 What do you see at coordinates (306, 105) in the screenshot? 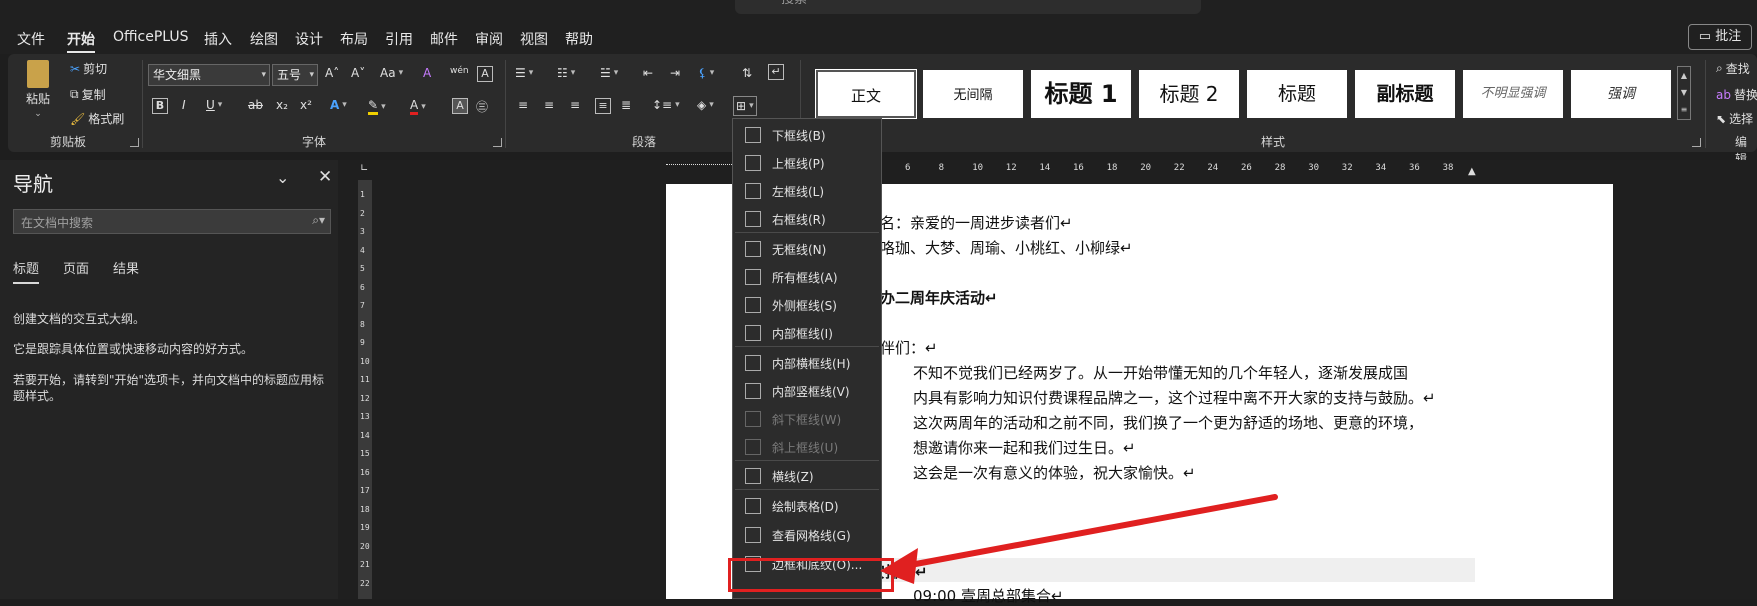
I see `superscript-button: x²` at bounding box center [306, 105].